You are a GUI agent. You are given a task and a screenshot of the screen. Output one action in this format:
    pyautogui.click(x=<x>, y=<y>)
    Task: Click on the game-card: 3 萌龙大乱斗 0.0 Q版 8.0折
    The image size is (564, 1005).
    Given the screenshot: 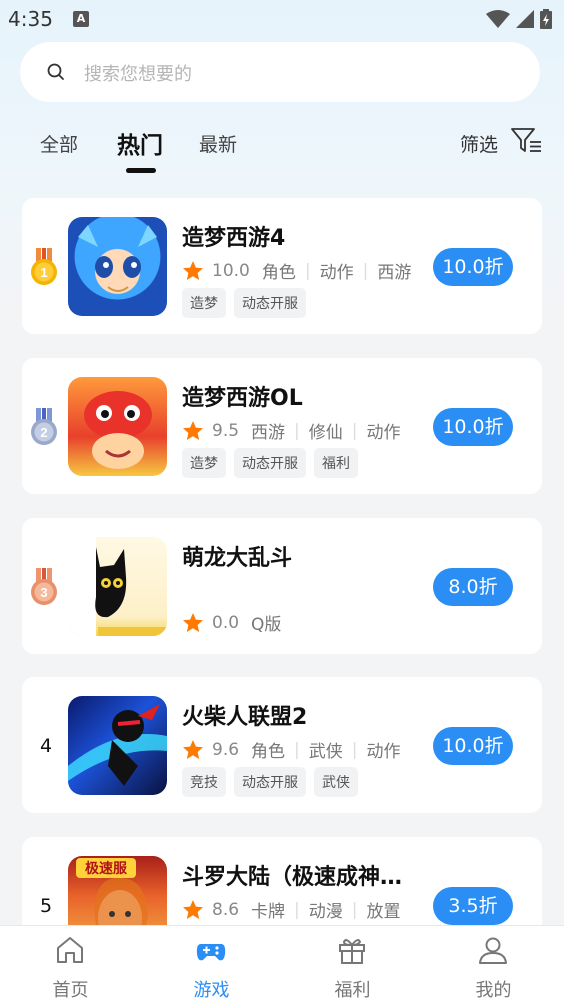 What is the action you would take?
    pyautogui.click(x=282, y=586)
    